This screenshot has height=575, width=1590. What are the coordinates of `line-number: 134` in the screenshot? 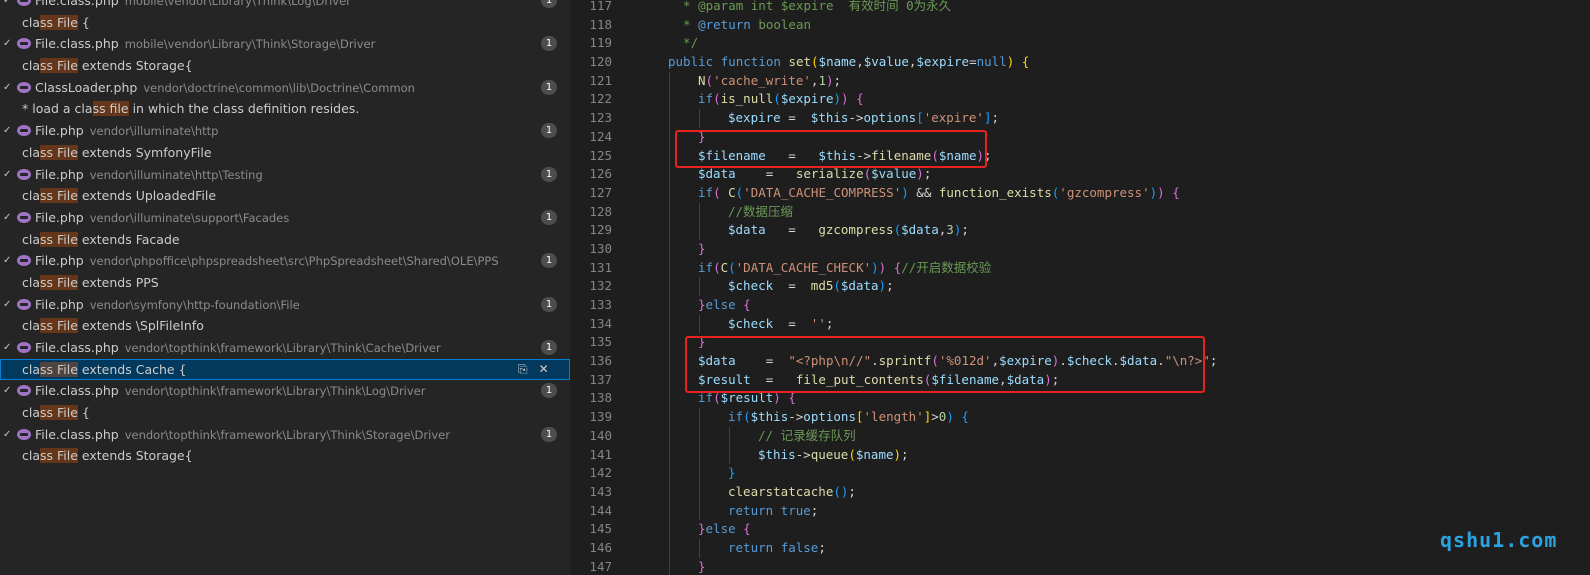 It's located at (600, 323).